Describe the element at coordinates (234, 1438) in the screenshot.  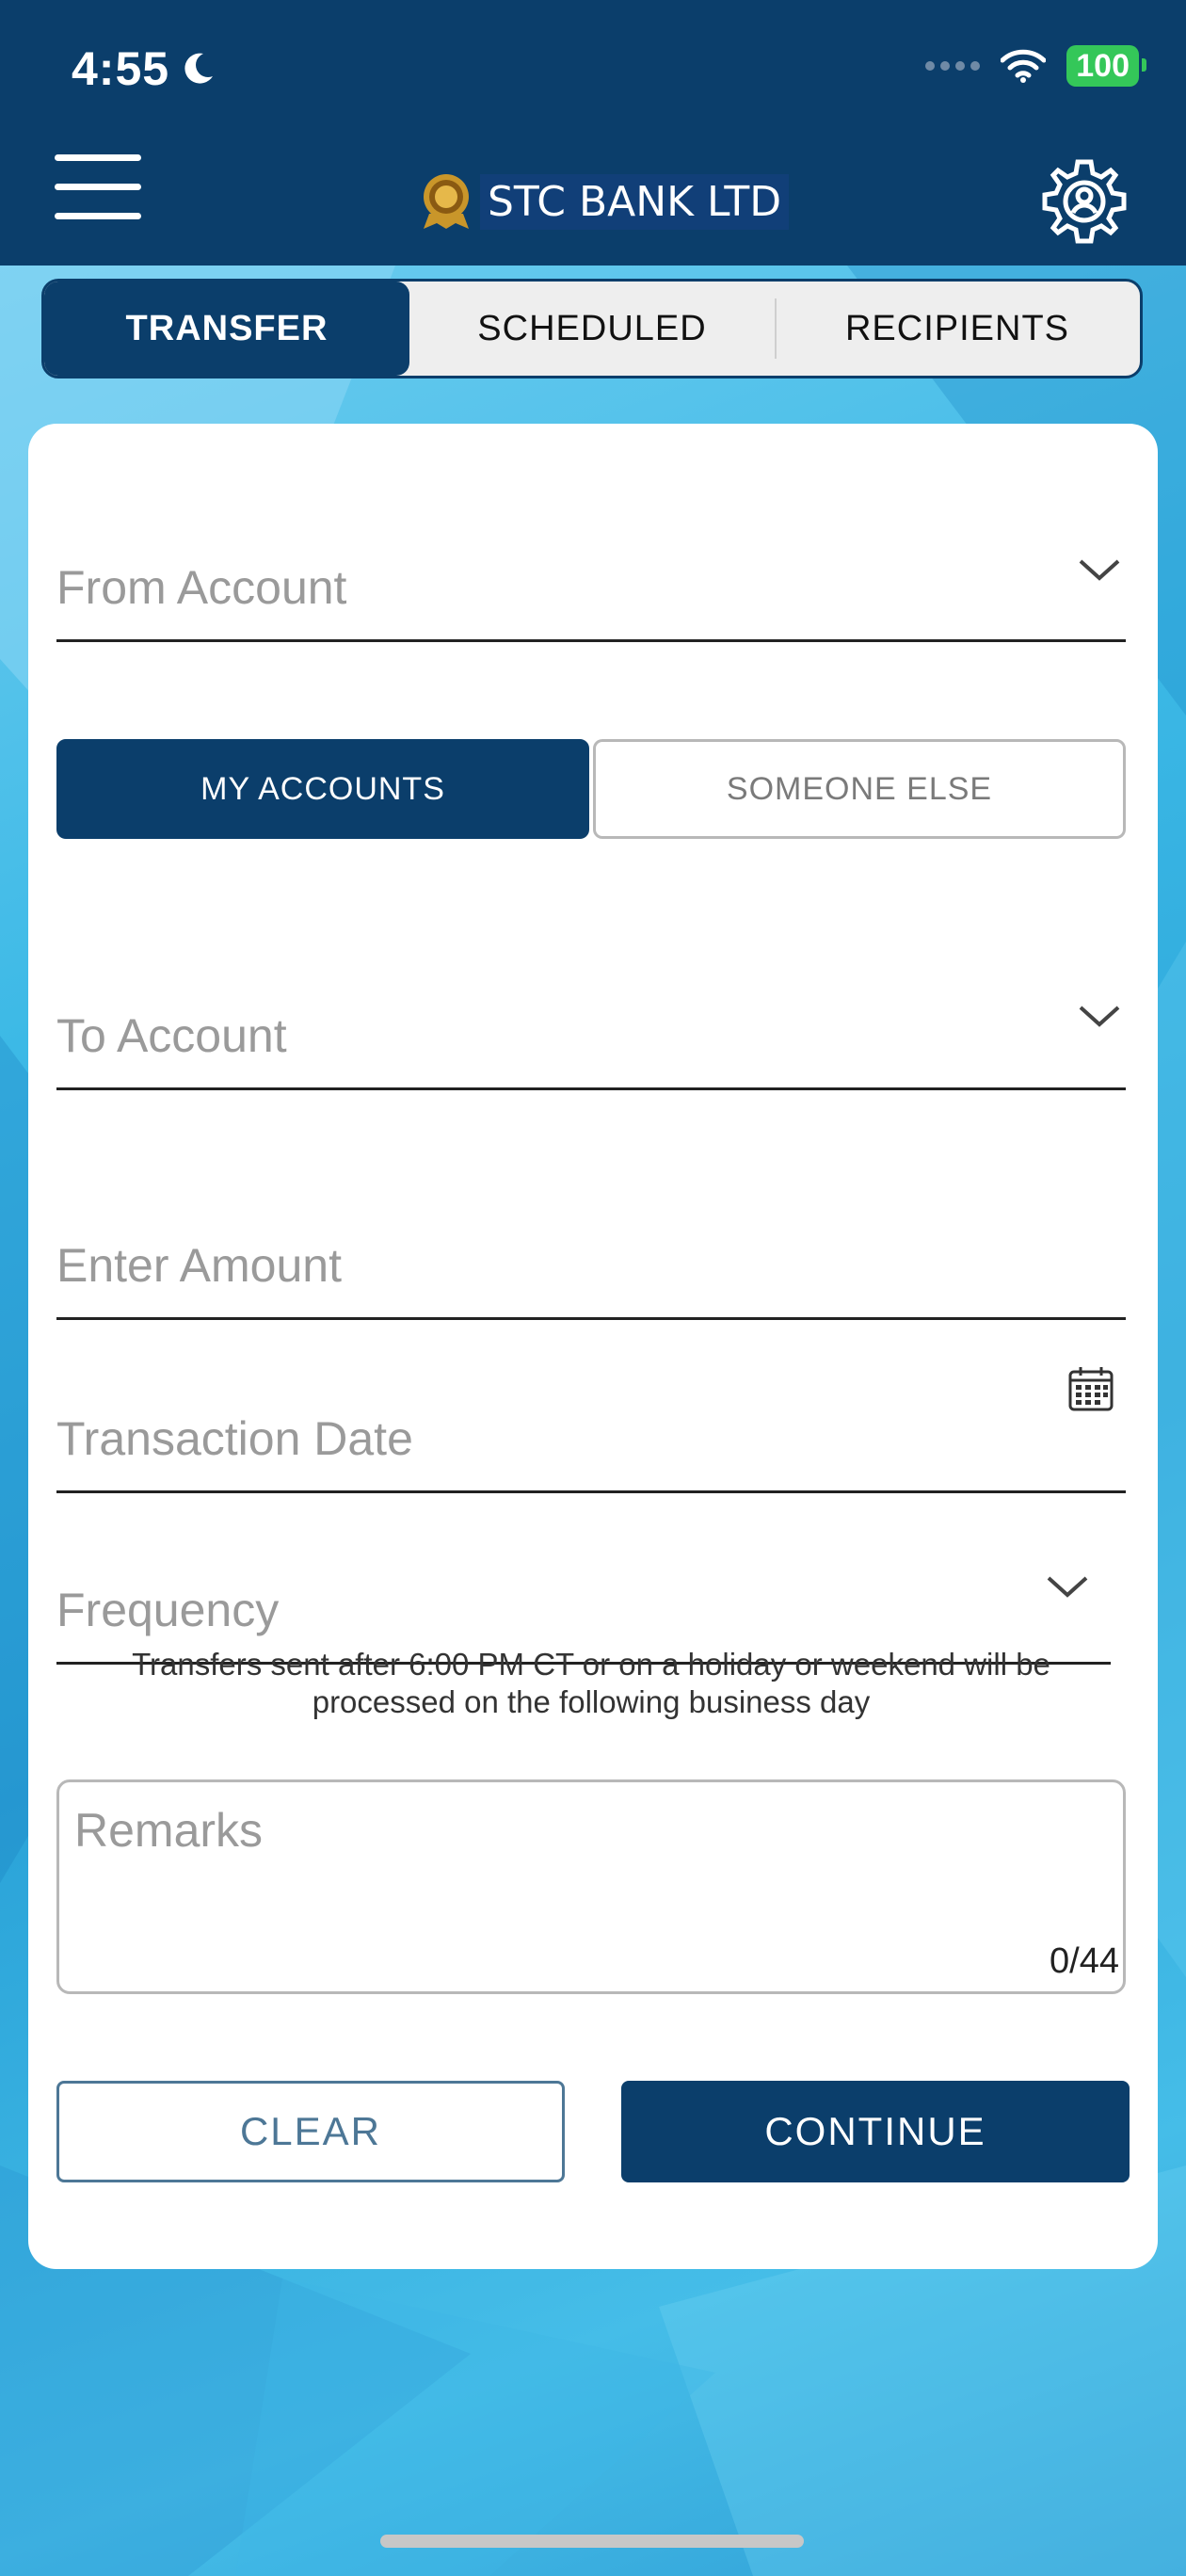
I see `transaction-date-label: Transaction Date` at that location.